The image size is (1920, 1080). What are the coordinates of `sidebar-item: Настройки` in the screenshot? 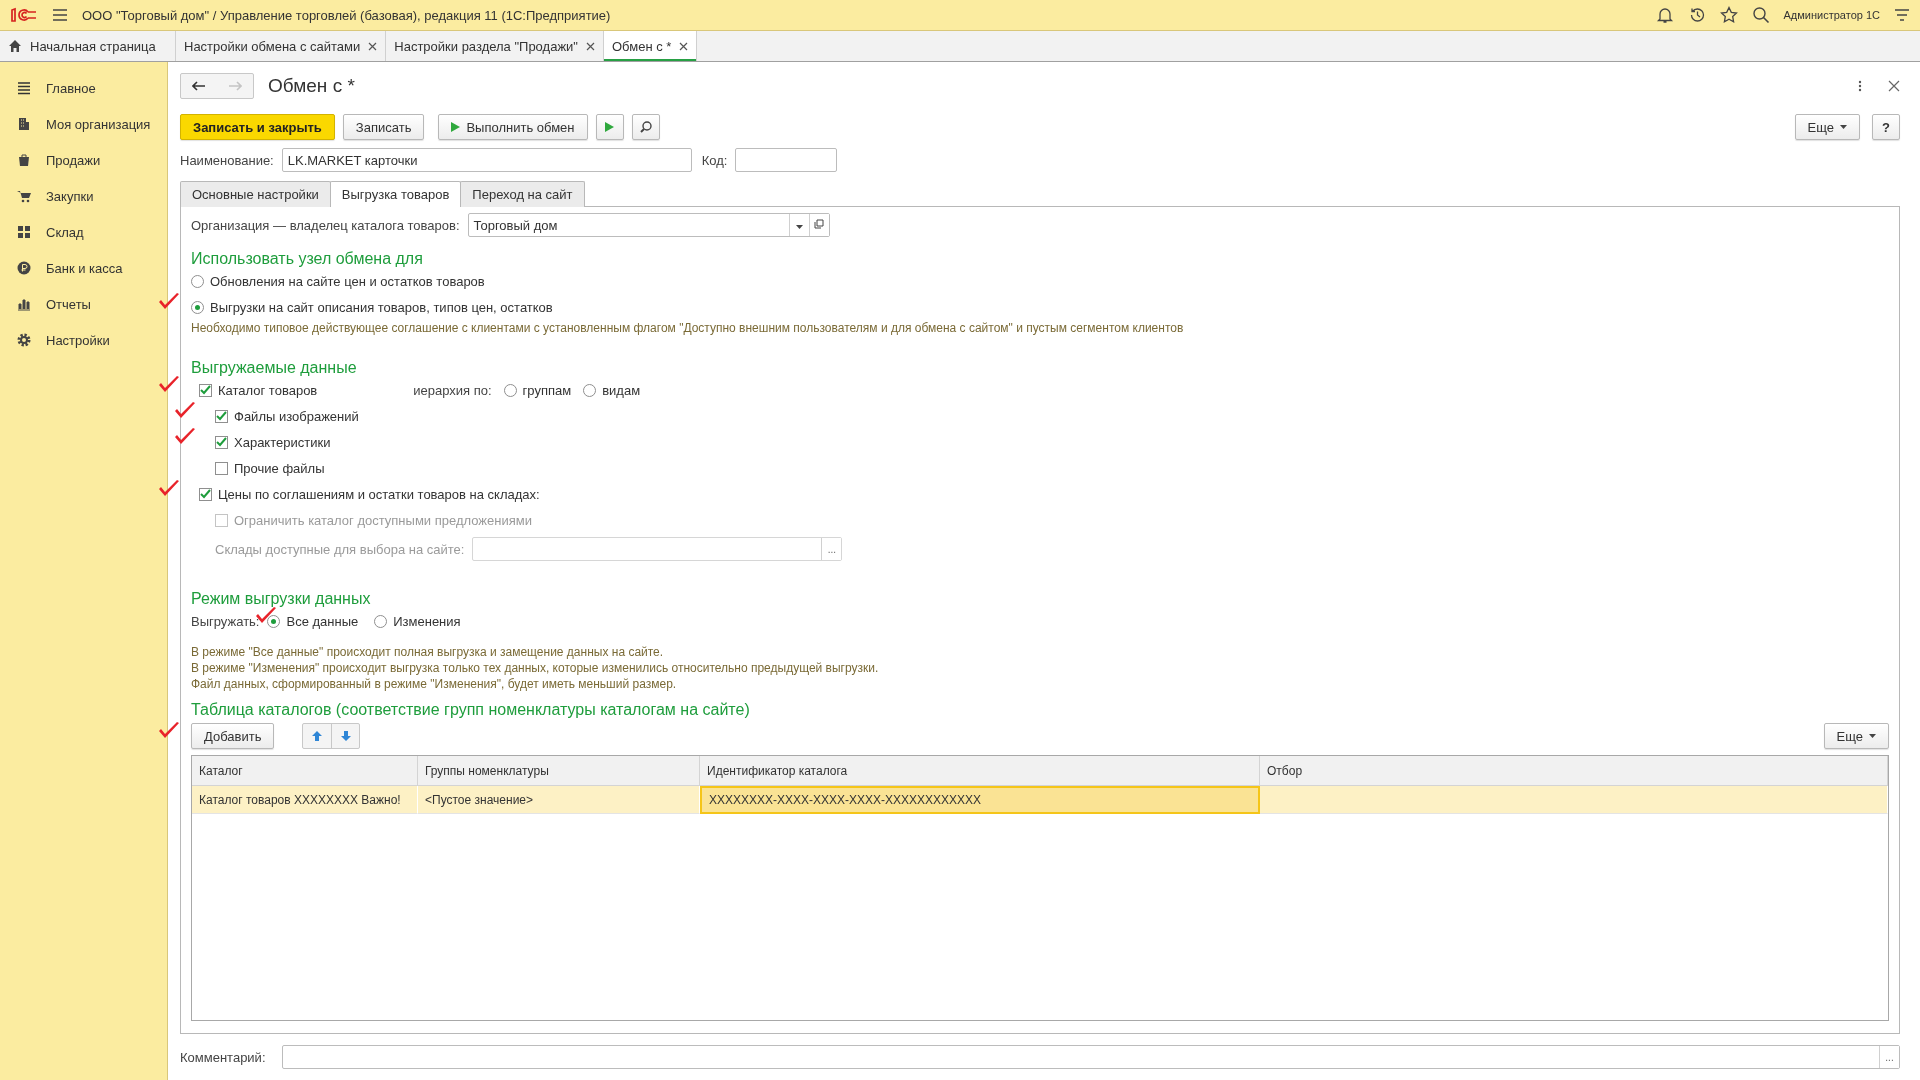 It's located at (83, 340).